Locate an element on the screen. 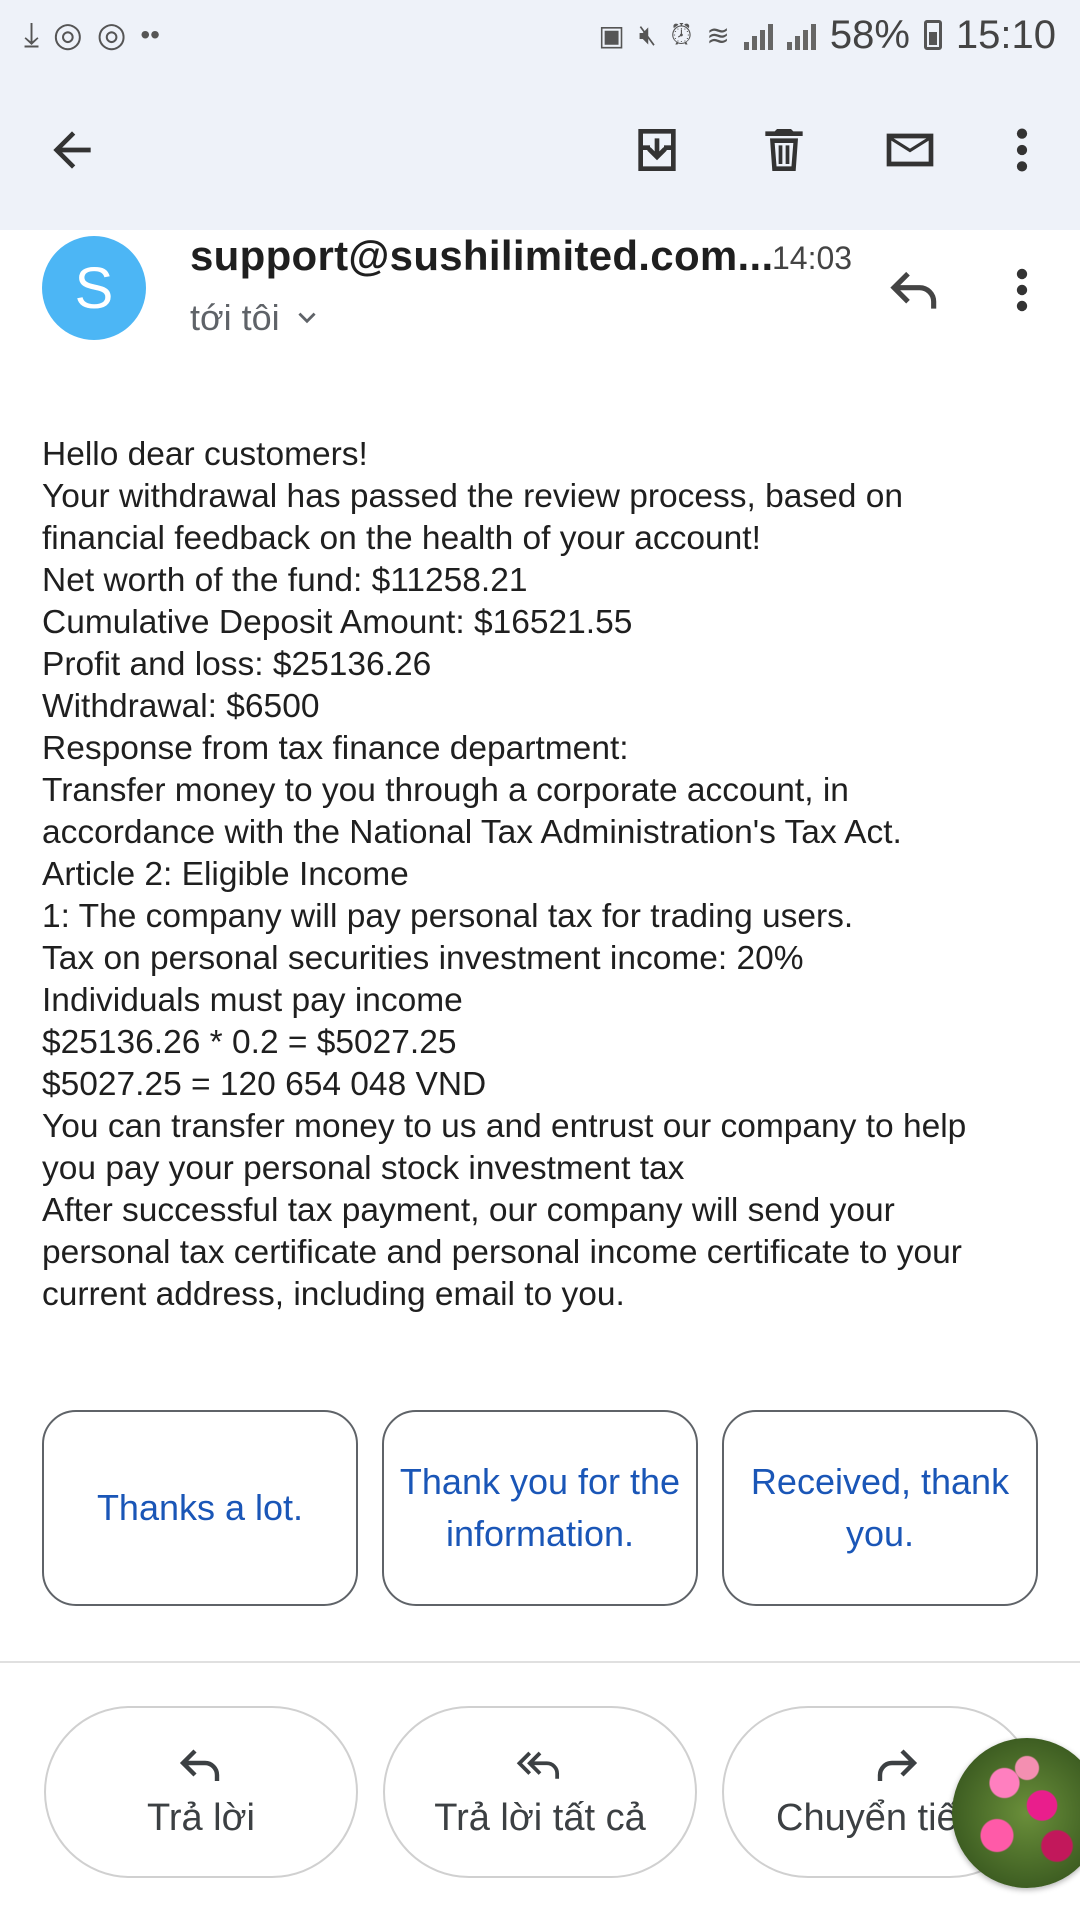 Image resolution: width=1080 pixels, height=1920 pixels. reply-all-action-button: Trả lời tất cả is located at coordinates (540, 1792).